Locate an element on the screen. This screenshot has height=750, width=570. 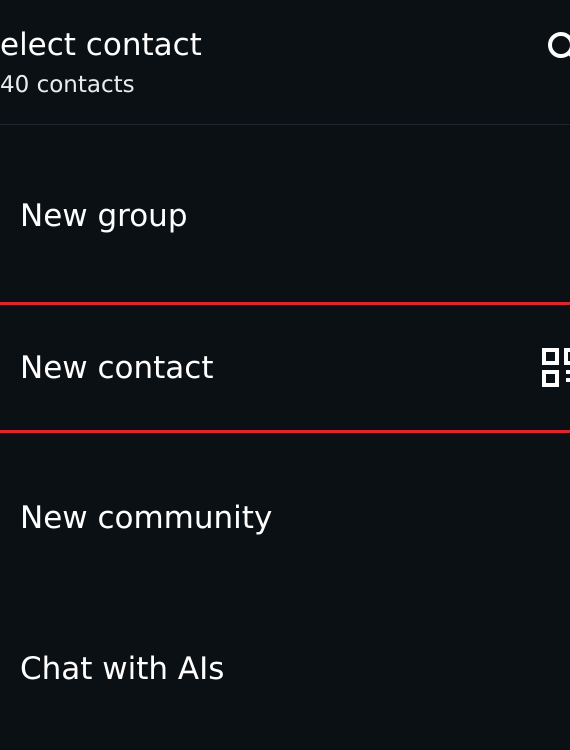
screen-title: elect contact is located at coordinates (101, 45).